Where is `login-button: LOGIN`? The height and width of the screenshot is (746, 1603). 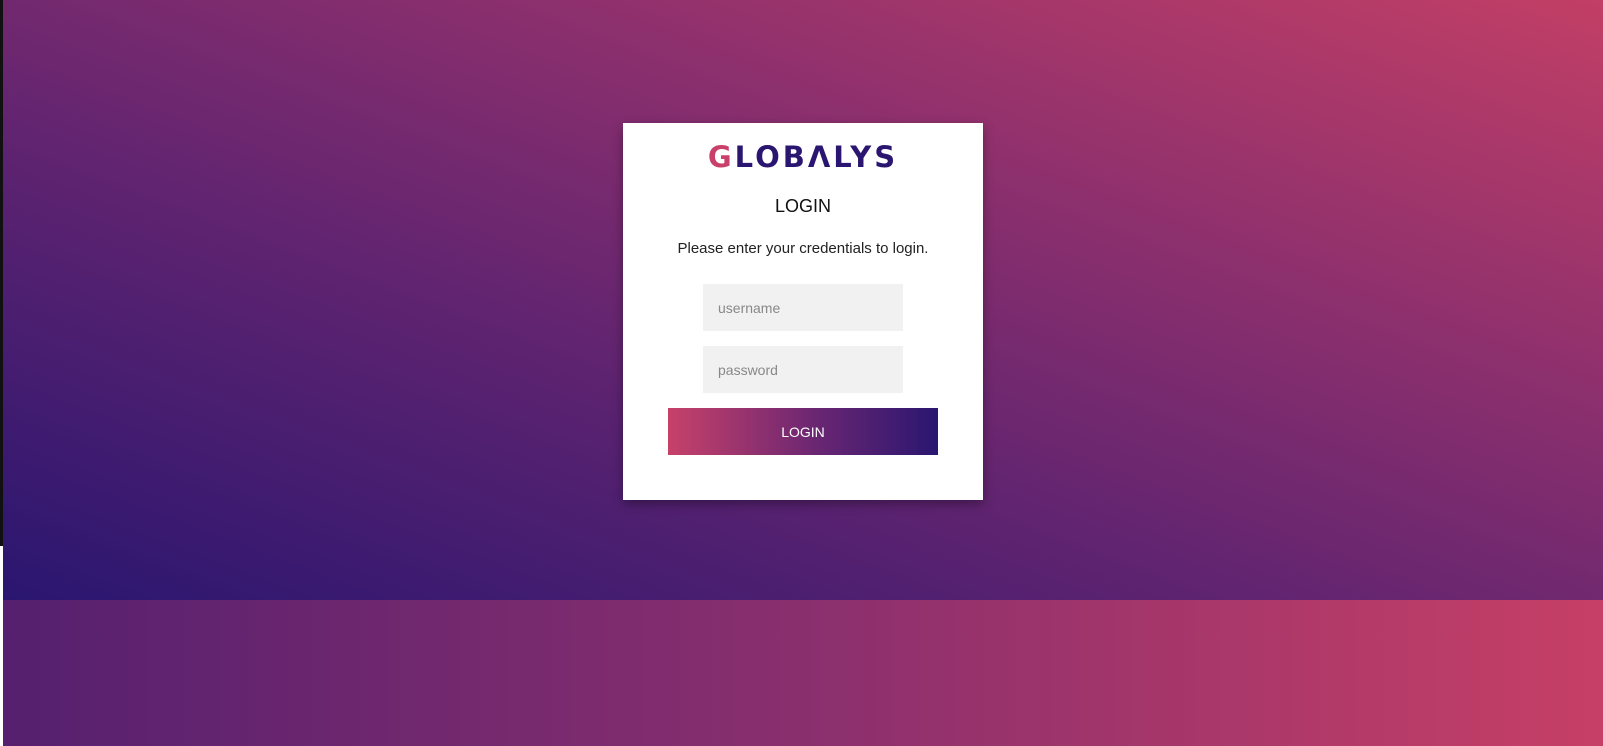
login-button: LOGIN is located at coordinates (803, 431).